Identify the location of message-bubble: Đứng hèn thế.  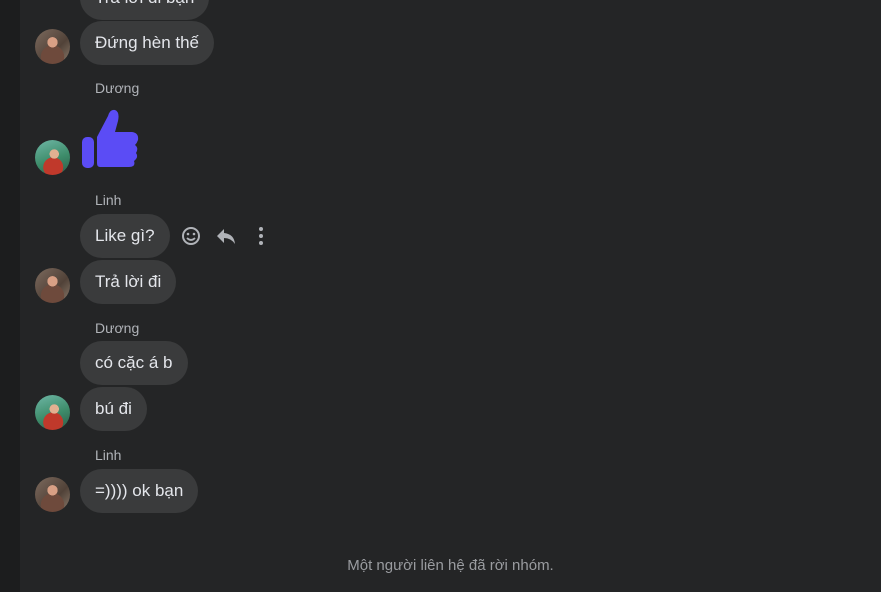
(147, 43).